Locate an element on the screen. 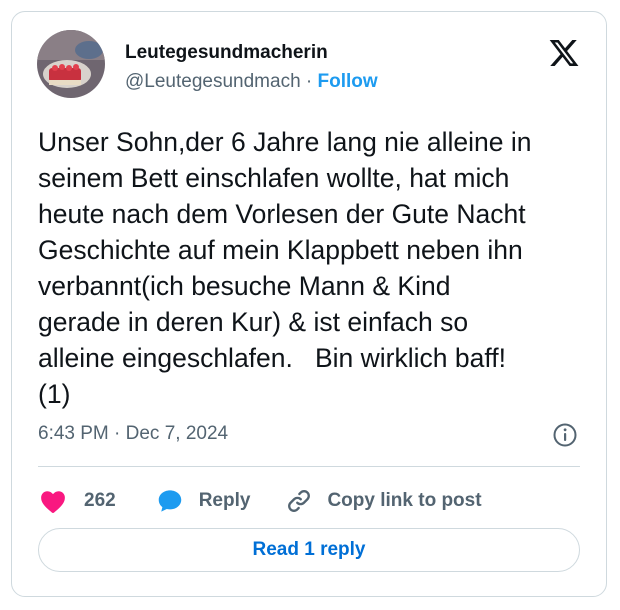 Image resolution: width=620 pixels, height=610 pixels. reply-label: Reply is located at coordinates (224, 500).